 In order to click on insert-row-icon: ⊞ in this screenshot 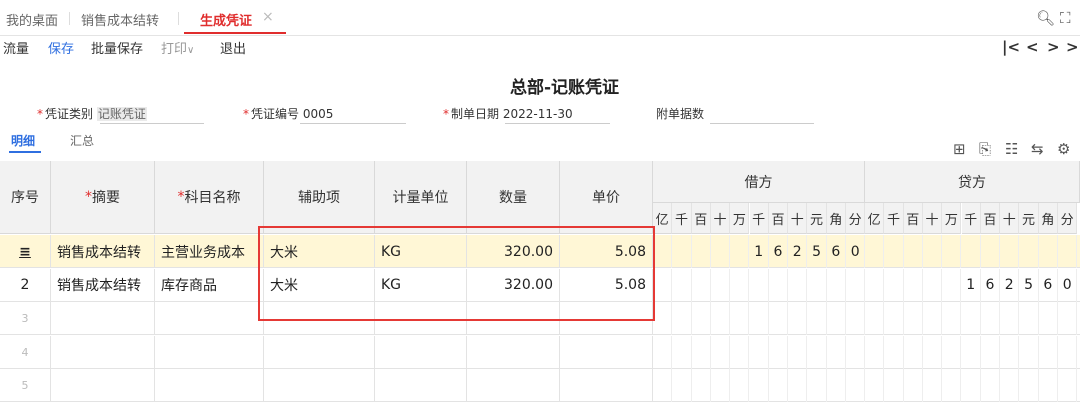, I will do `click(959, 149)`.